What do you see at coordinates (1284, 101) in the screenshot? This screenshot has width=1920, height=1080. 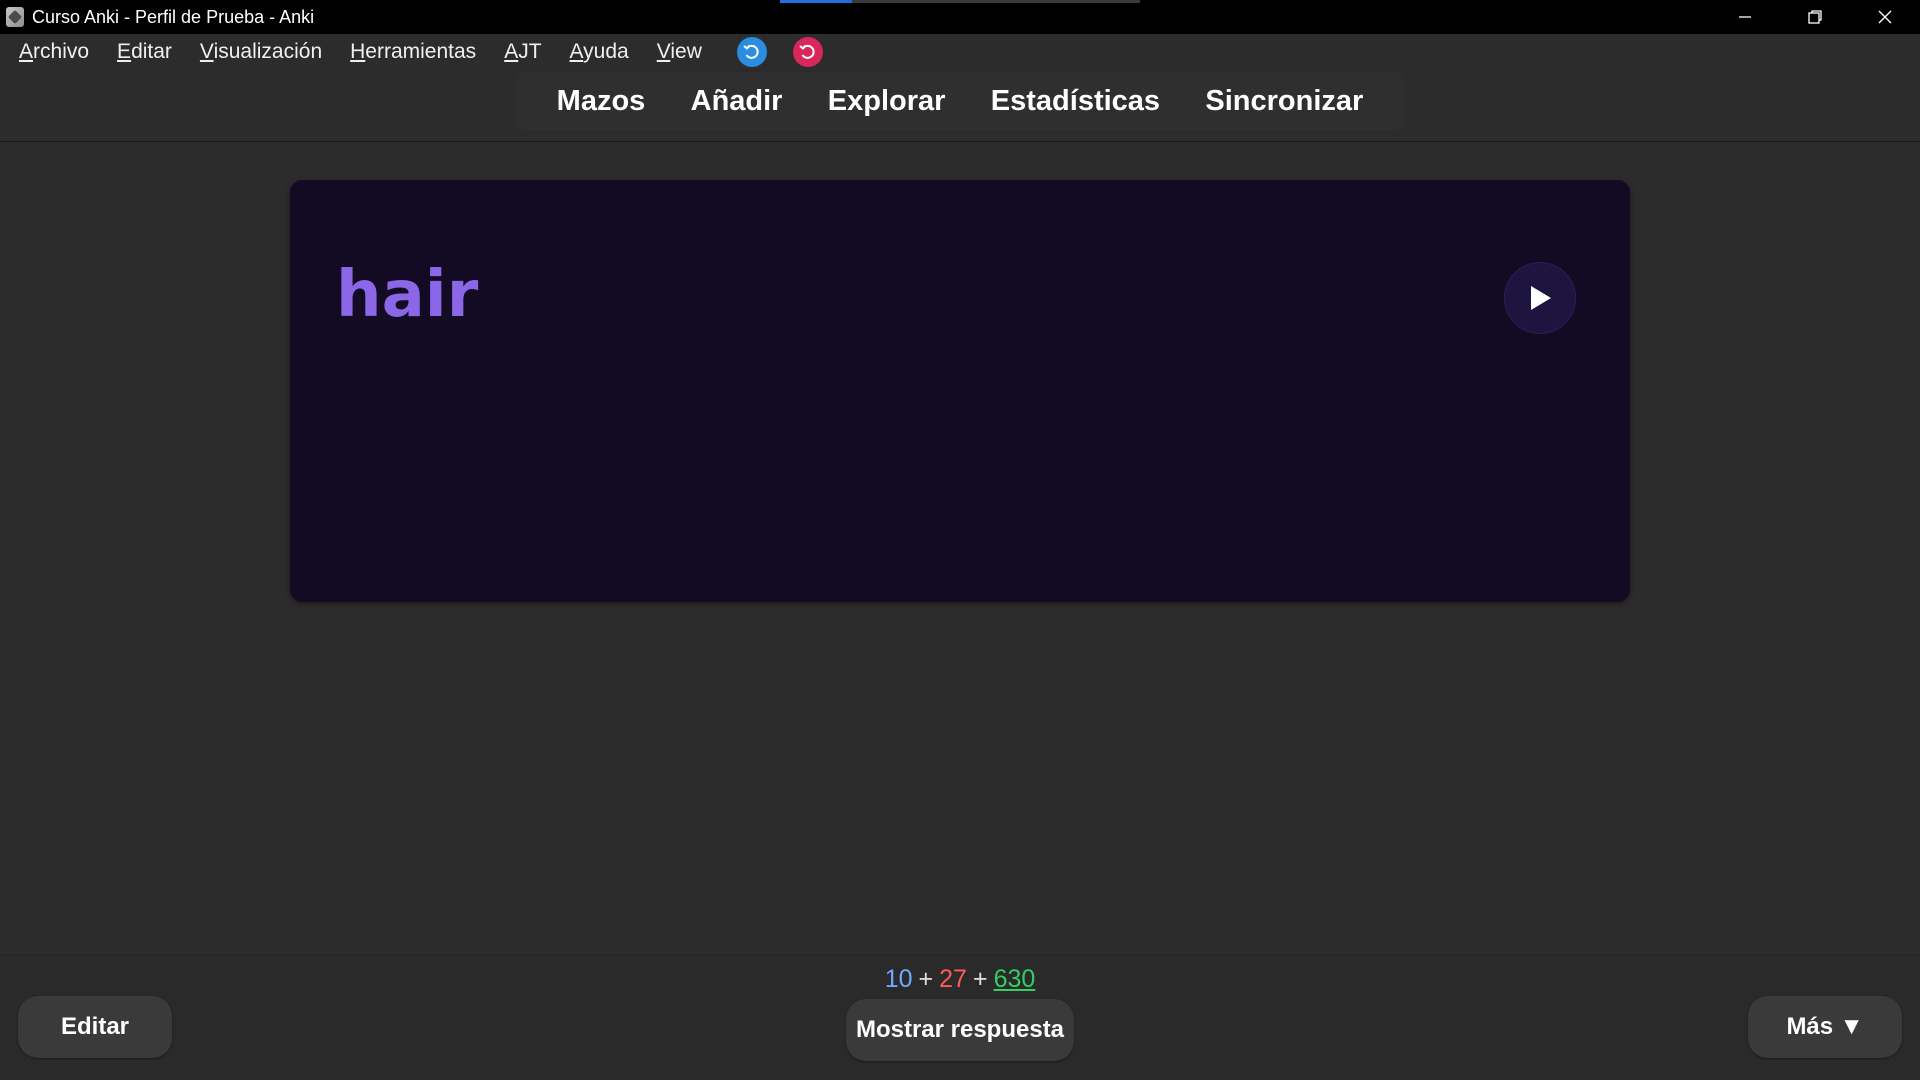 I see `toolbar-sync-link: Sincronizar` at bounding box center [1284, 101].